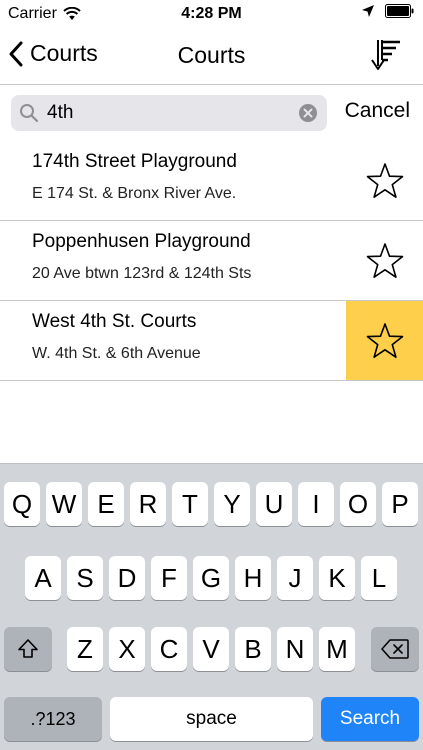  Describe the element at coordinates (116, 353) in the screenshot. I see `court-address: W. 4th St. & 6th Avenue` at that location.